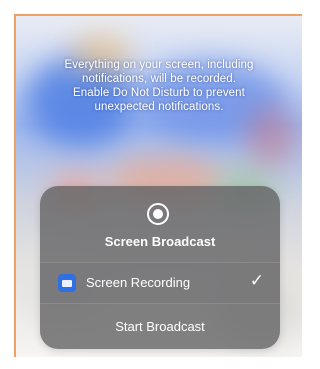 This screenshot has height=369, width=320. Describe the element at coordinates (159, 79) in the screenshot. I see `notice-line: notifications, will be recorded.` at that location.